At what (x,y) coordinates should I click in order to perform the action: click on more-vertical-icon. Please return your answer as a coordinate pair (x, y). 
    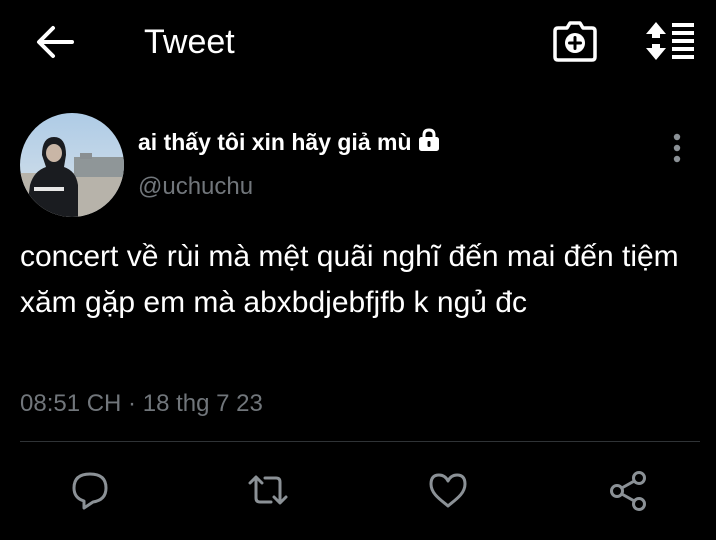
    Looking at the image, I should click on (677, 148).